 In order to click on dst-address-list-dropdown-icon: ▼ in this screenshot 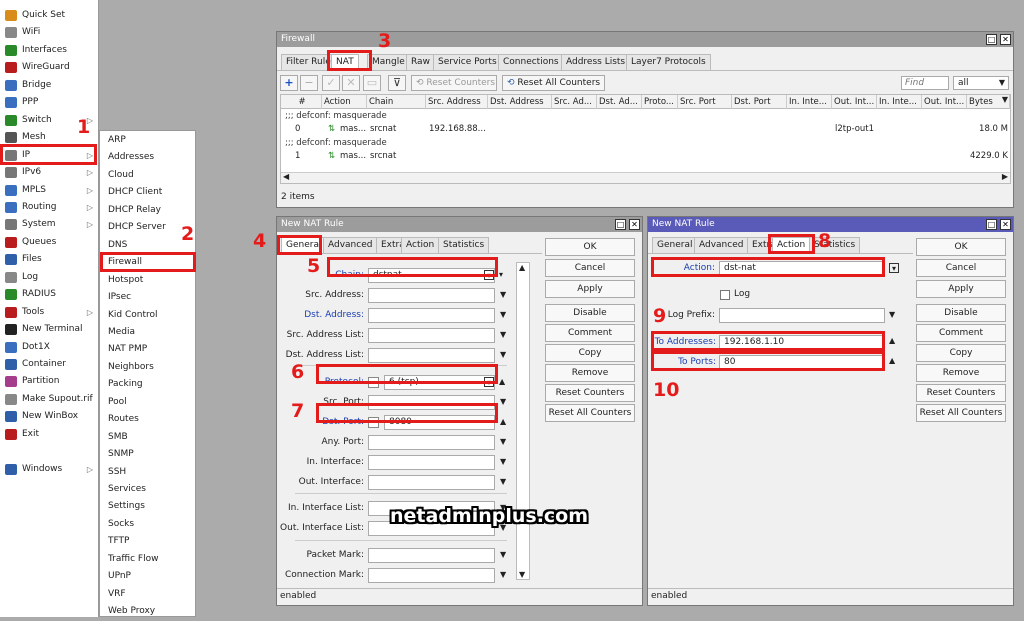, I will do `click(503, 354)`.